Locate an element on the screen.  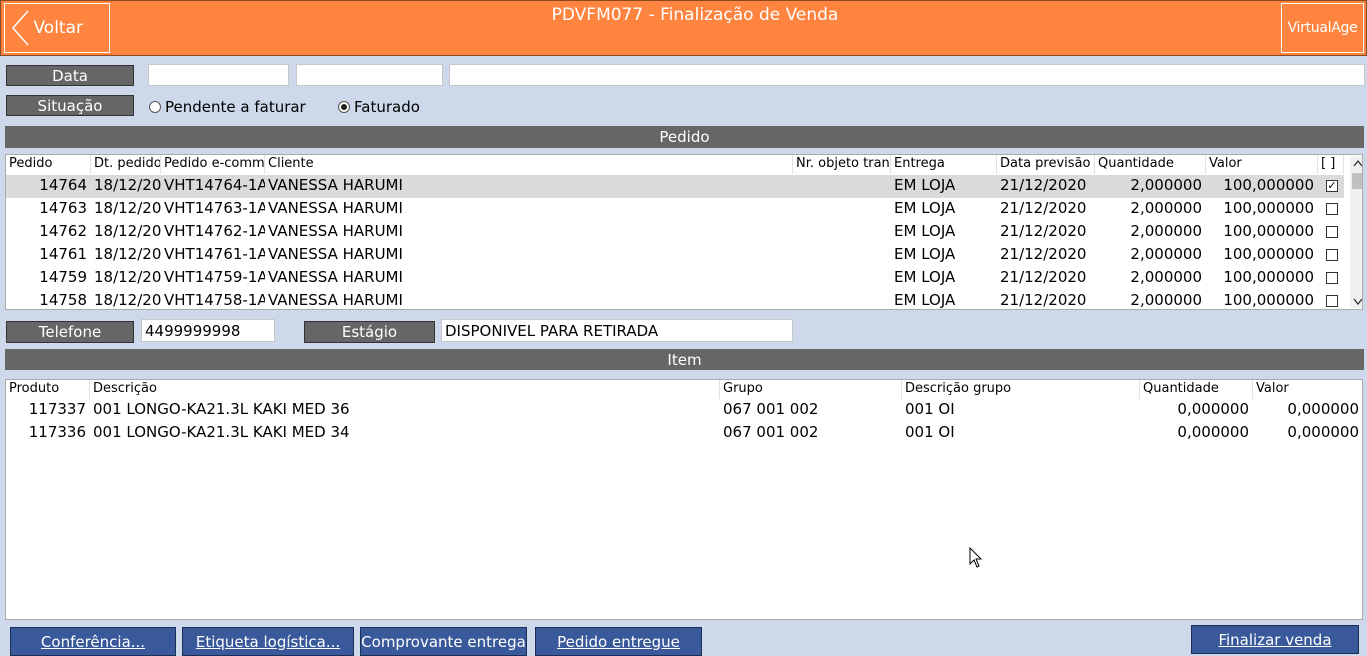
back-label: Voltar is located at coordinates (58, 28).